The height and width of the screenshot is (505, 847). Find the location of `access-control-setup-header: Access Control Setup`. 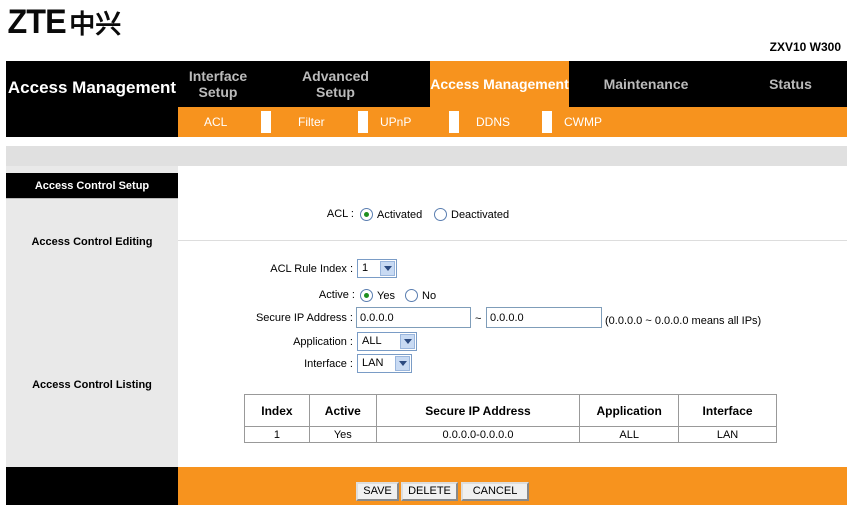

access-control-setup-header: Access Control Setup is located at coordinates (92, 185).